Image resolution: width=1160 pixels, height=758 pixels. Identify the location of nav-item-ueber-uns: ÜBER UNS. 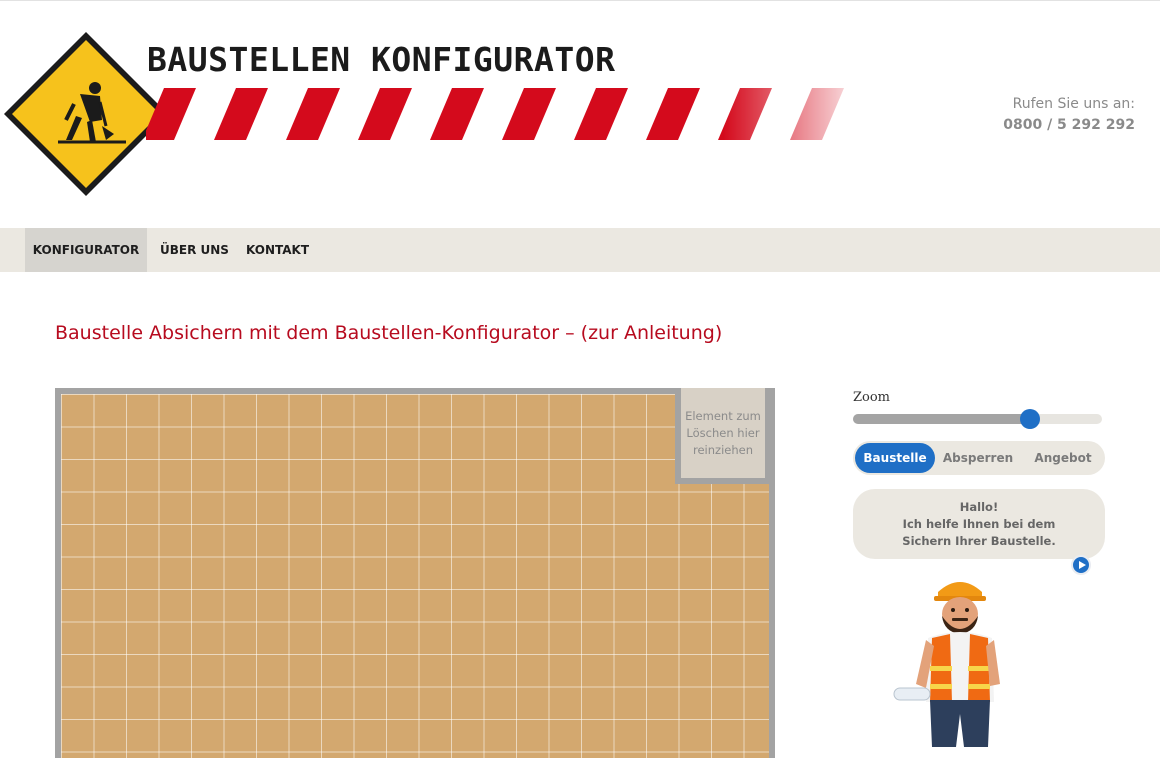
(194, 250).